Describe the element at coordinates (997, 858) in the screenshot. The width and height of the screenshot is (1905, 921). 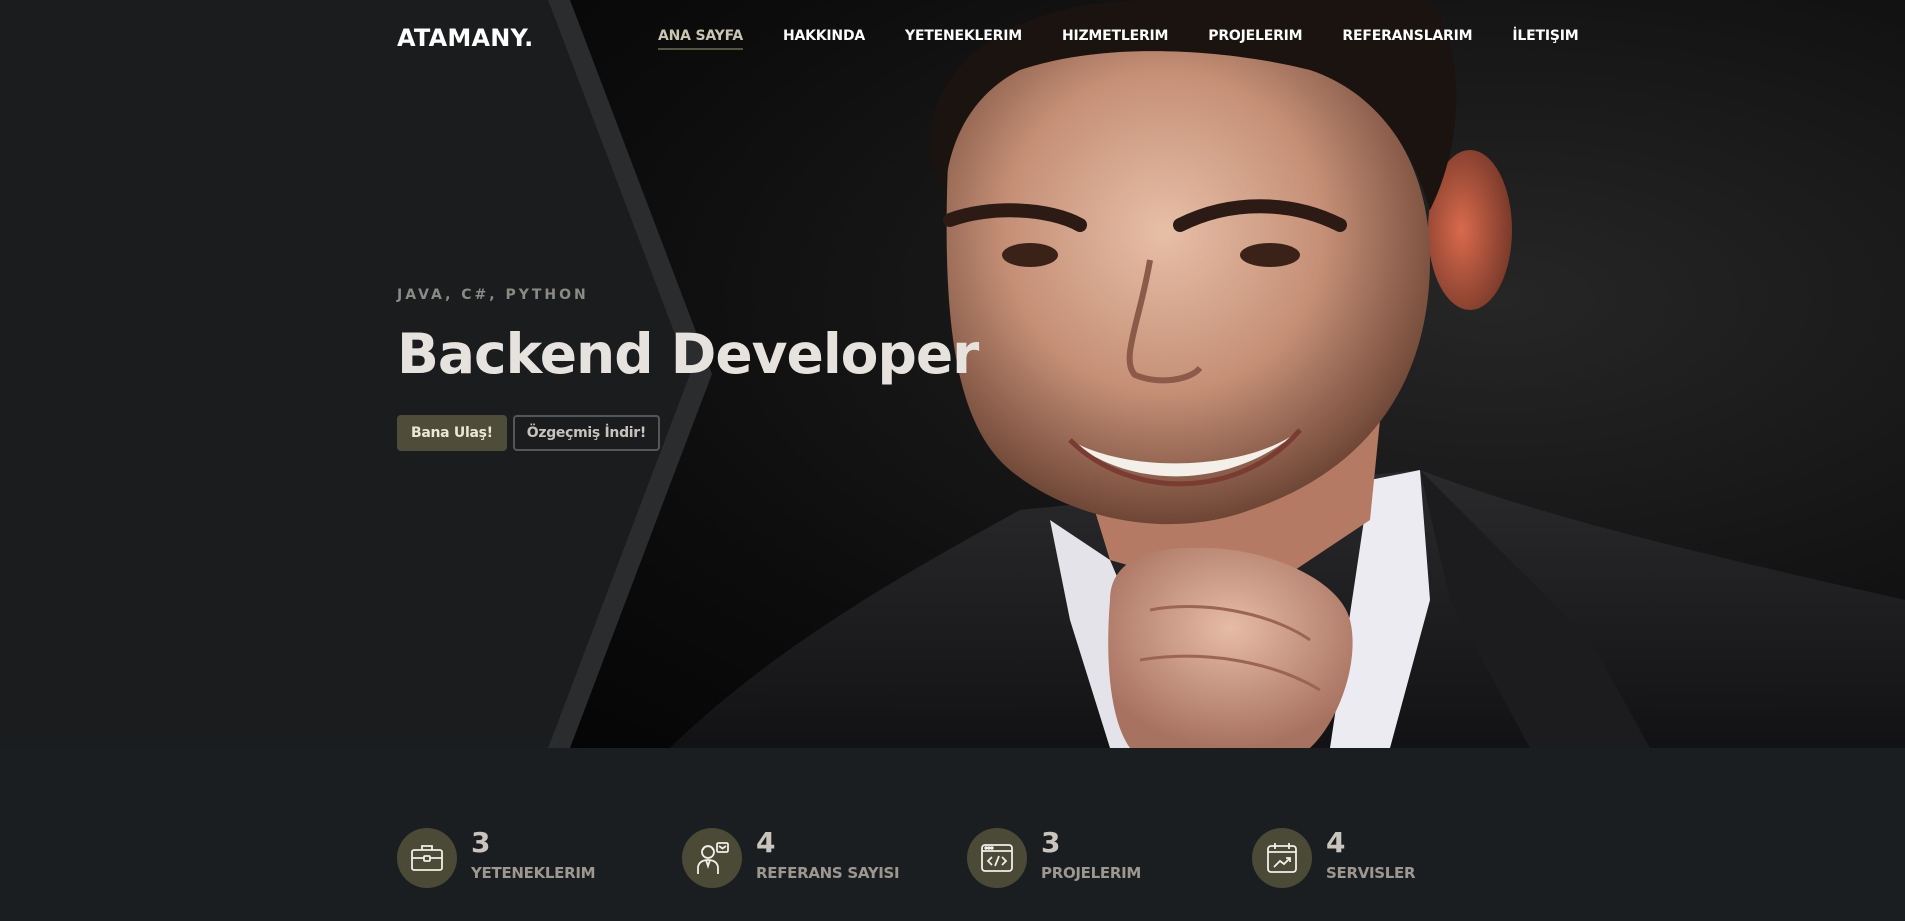
I see `code-window-icon` at that location.